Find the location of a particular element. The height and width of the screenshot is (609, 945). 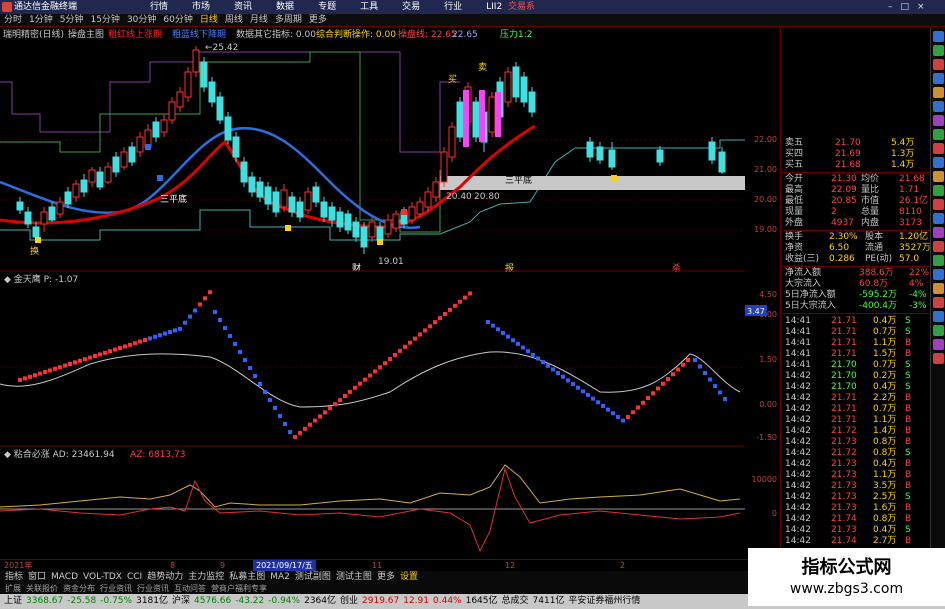

menu-item: 交易 is located at coordinates (411, 7).